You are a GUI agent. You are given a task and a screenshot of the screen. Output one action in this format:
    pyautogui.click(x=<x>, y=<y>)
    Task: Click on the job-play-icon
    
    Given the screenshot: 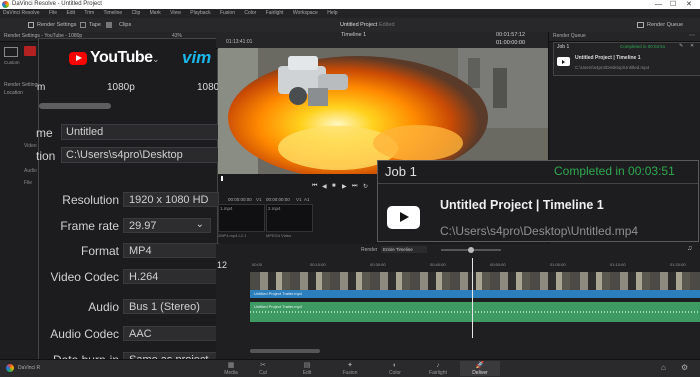 What is the action you would take?
    pyautogui.click(x=563, y=61)
    